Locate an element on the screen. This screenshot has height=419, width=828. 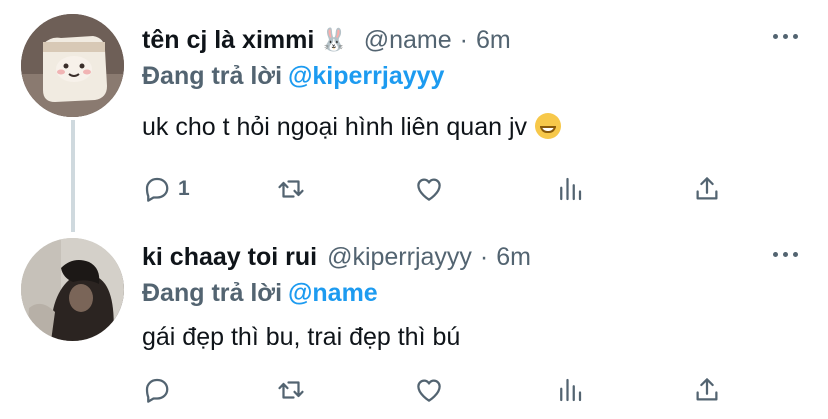
reply-button: 1 is located at coordinates (166, 189).